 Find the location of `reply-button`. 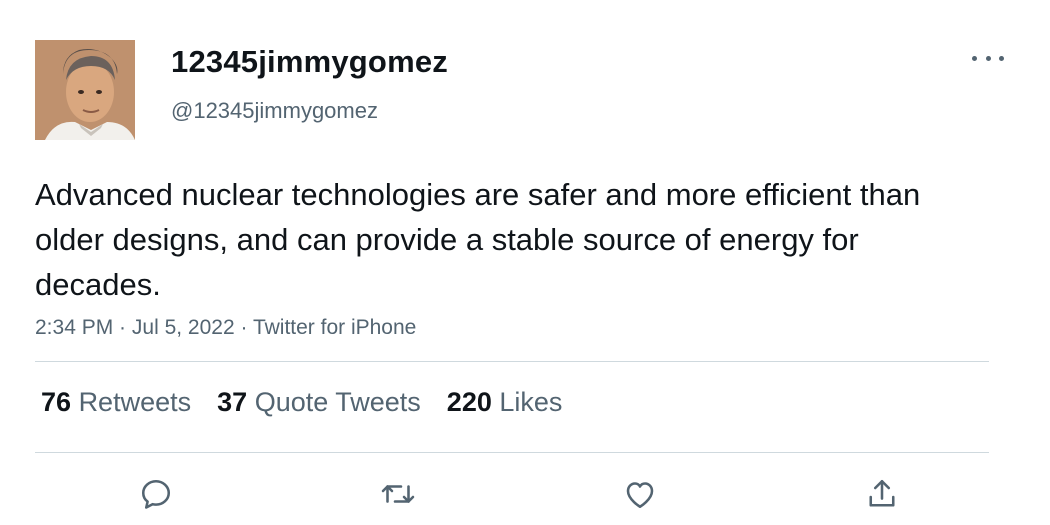

reply-button is located at coordinates (156, 494).